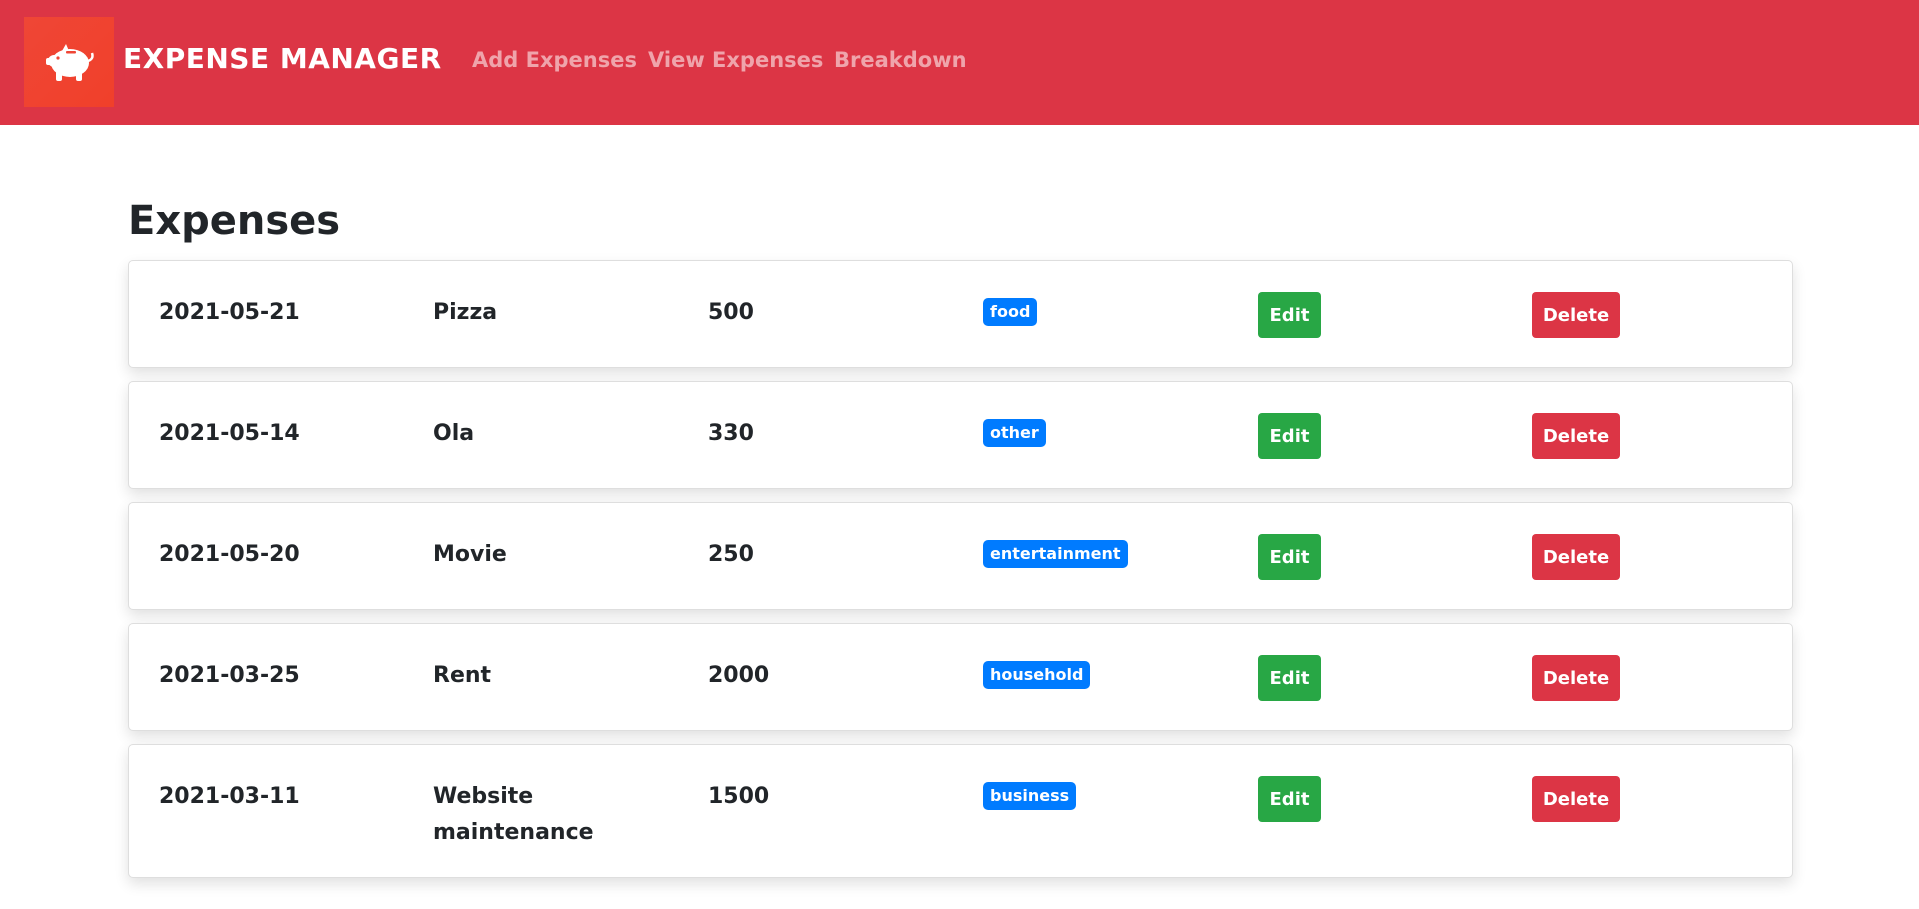 This screenshot has width=1919, height=909. Describe the element at coordinates (462, 675) in the screenshot. I see `expense-name: Rent` at that location.